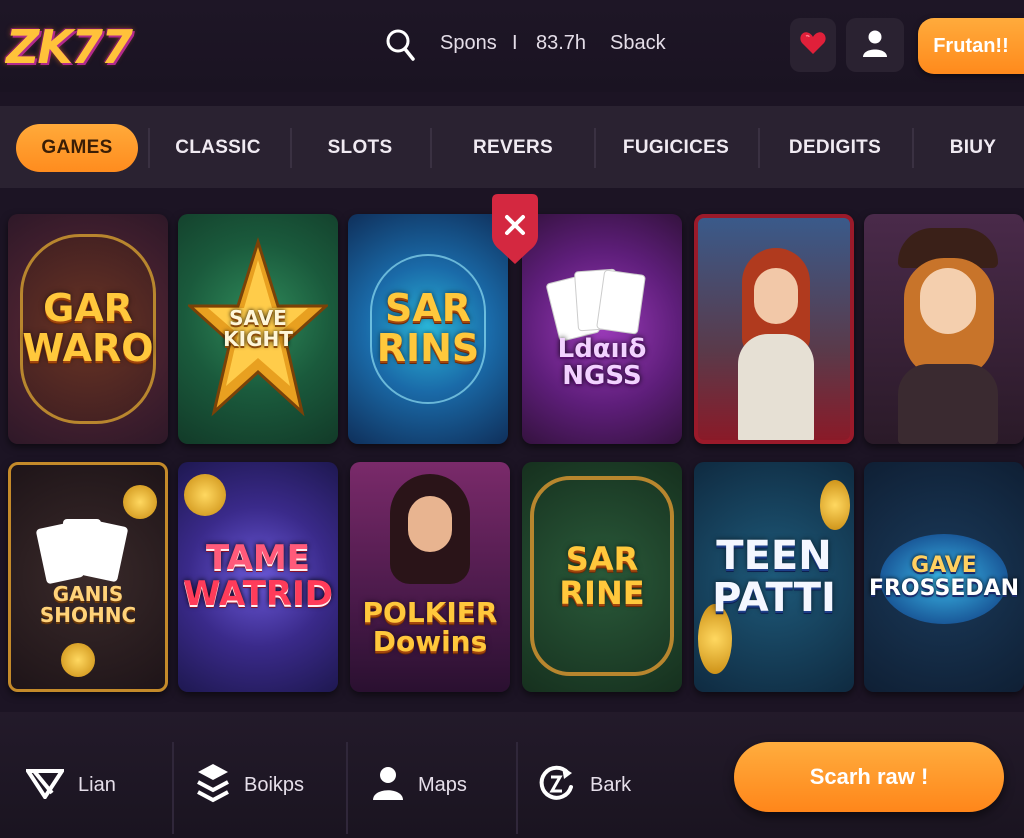 The image size is (1024, 838). Describe the element at coordinates (430, 626) in the screenshot. I see `game-title: POLKIER Dowins` at that location.